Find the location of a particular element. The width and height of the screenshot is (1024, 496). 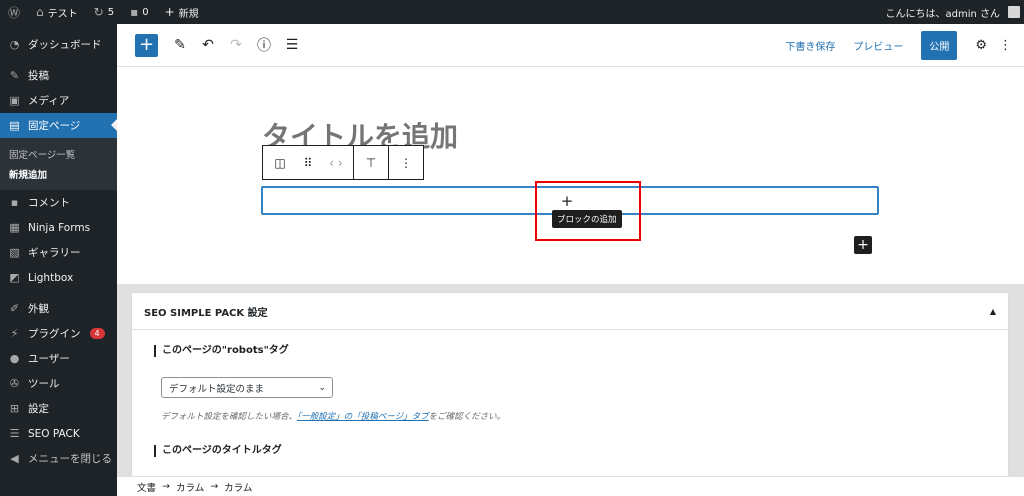

updates-link: ↻ 5 is located at coordinates (104, 12).